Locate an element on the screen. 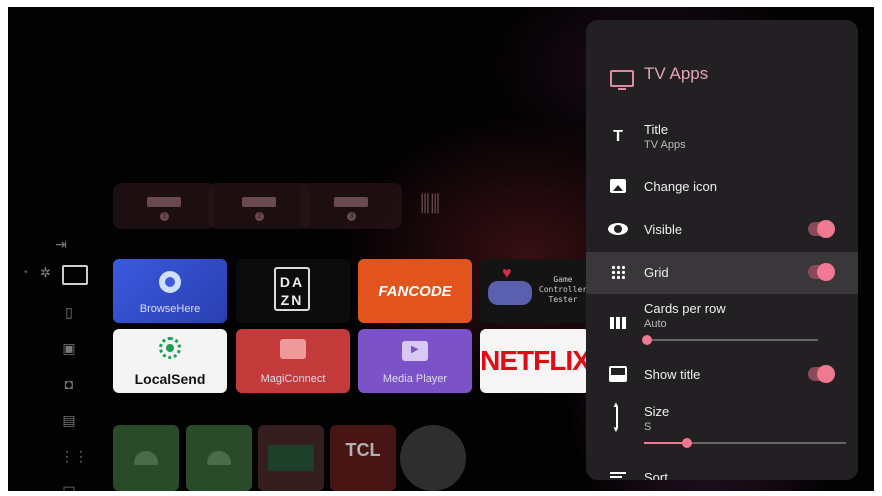 This screenshot has height=496, width=882. setting-label: Show title is located at coordinates (672, 374).